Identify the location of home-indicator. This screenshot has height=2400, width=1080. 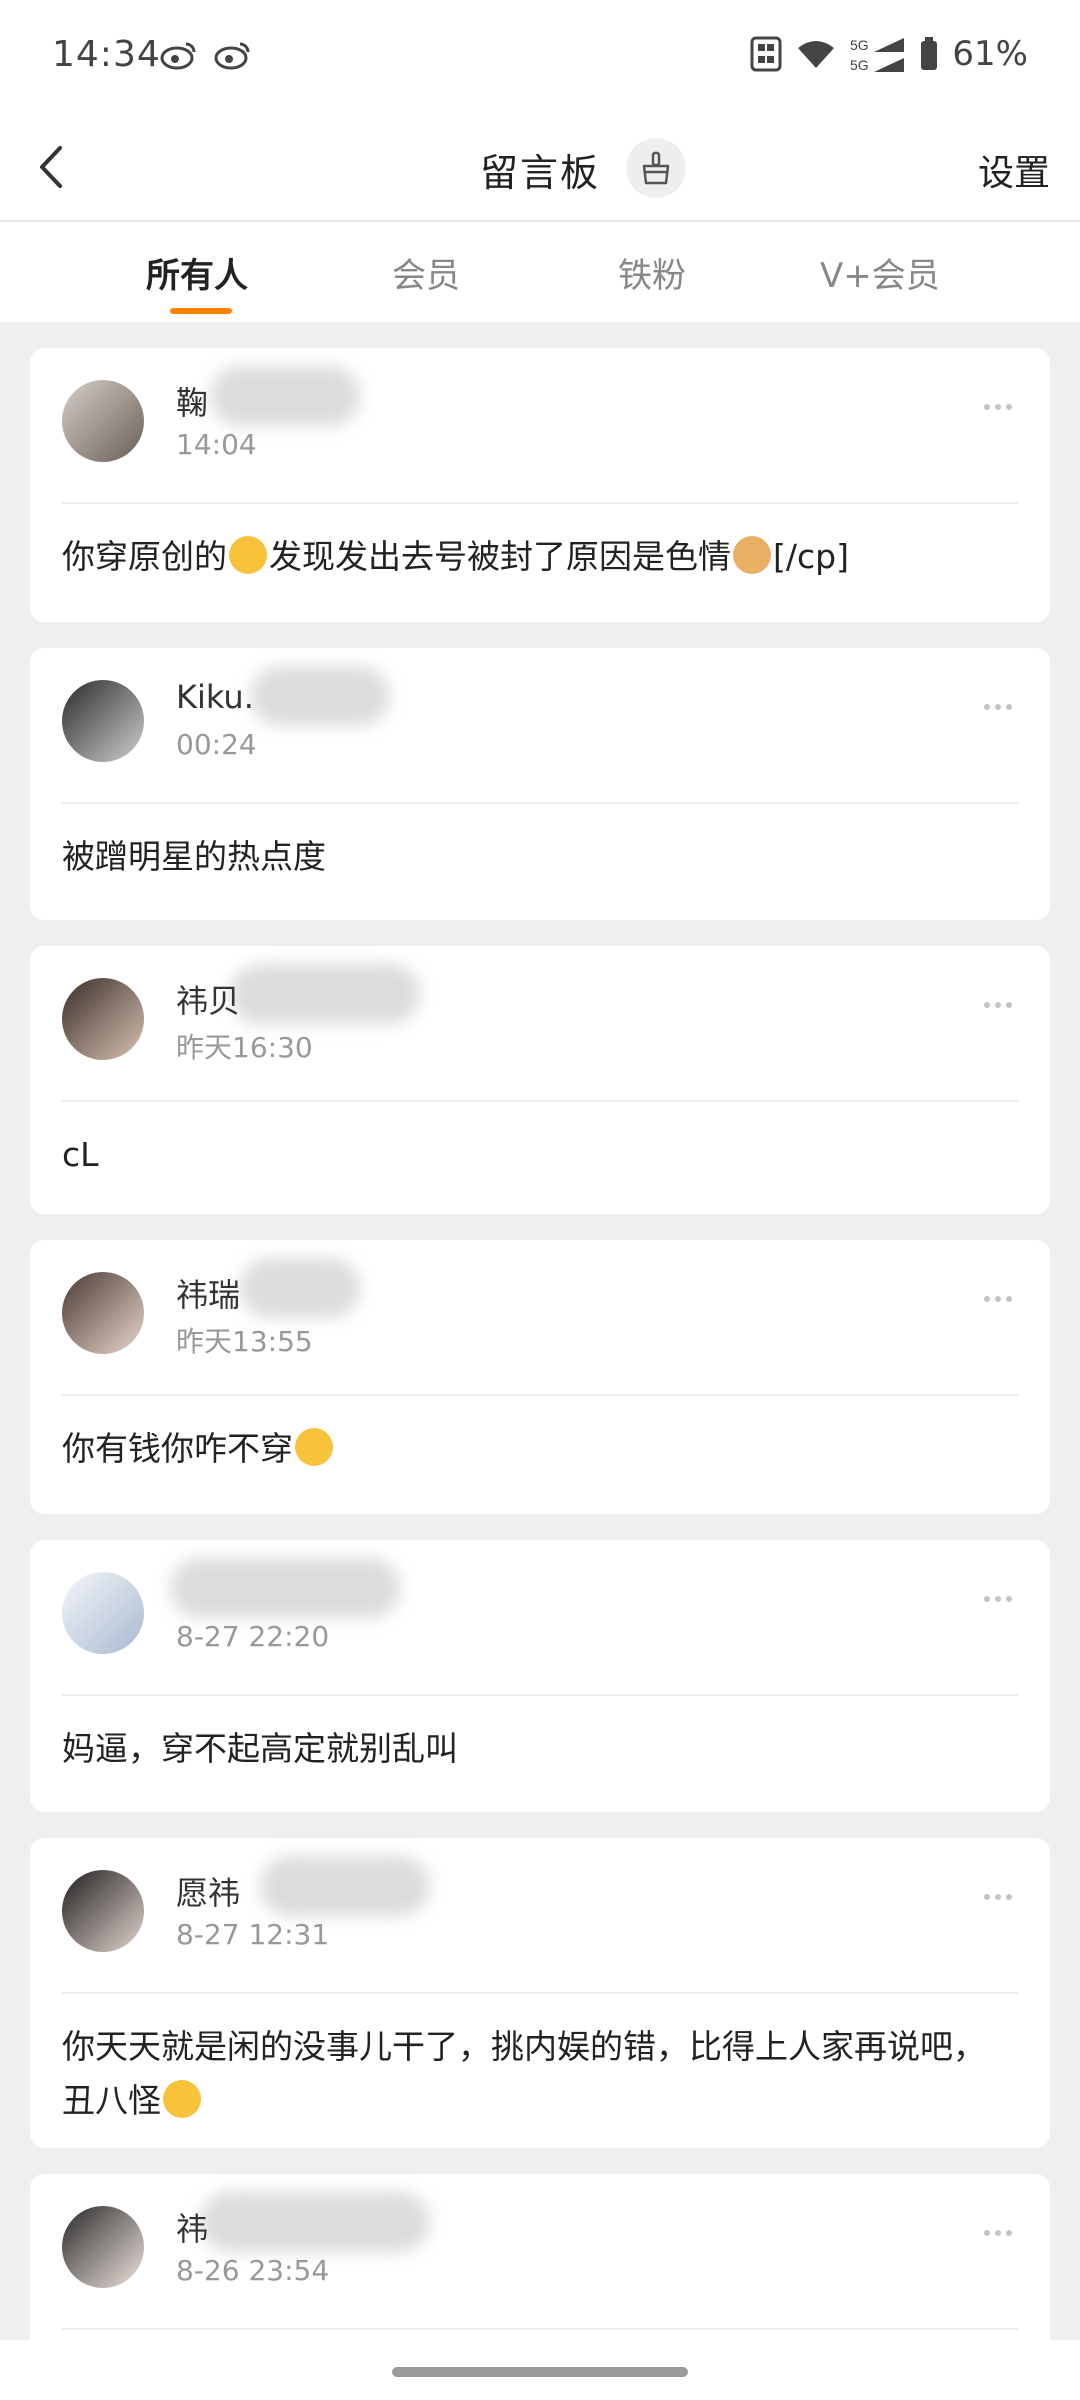
(540, 2372).